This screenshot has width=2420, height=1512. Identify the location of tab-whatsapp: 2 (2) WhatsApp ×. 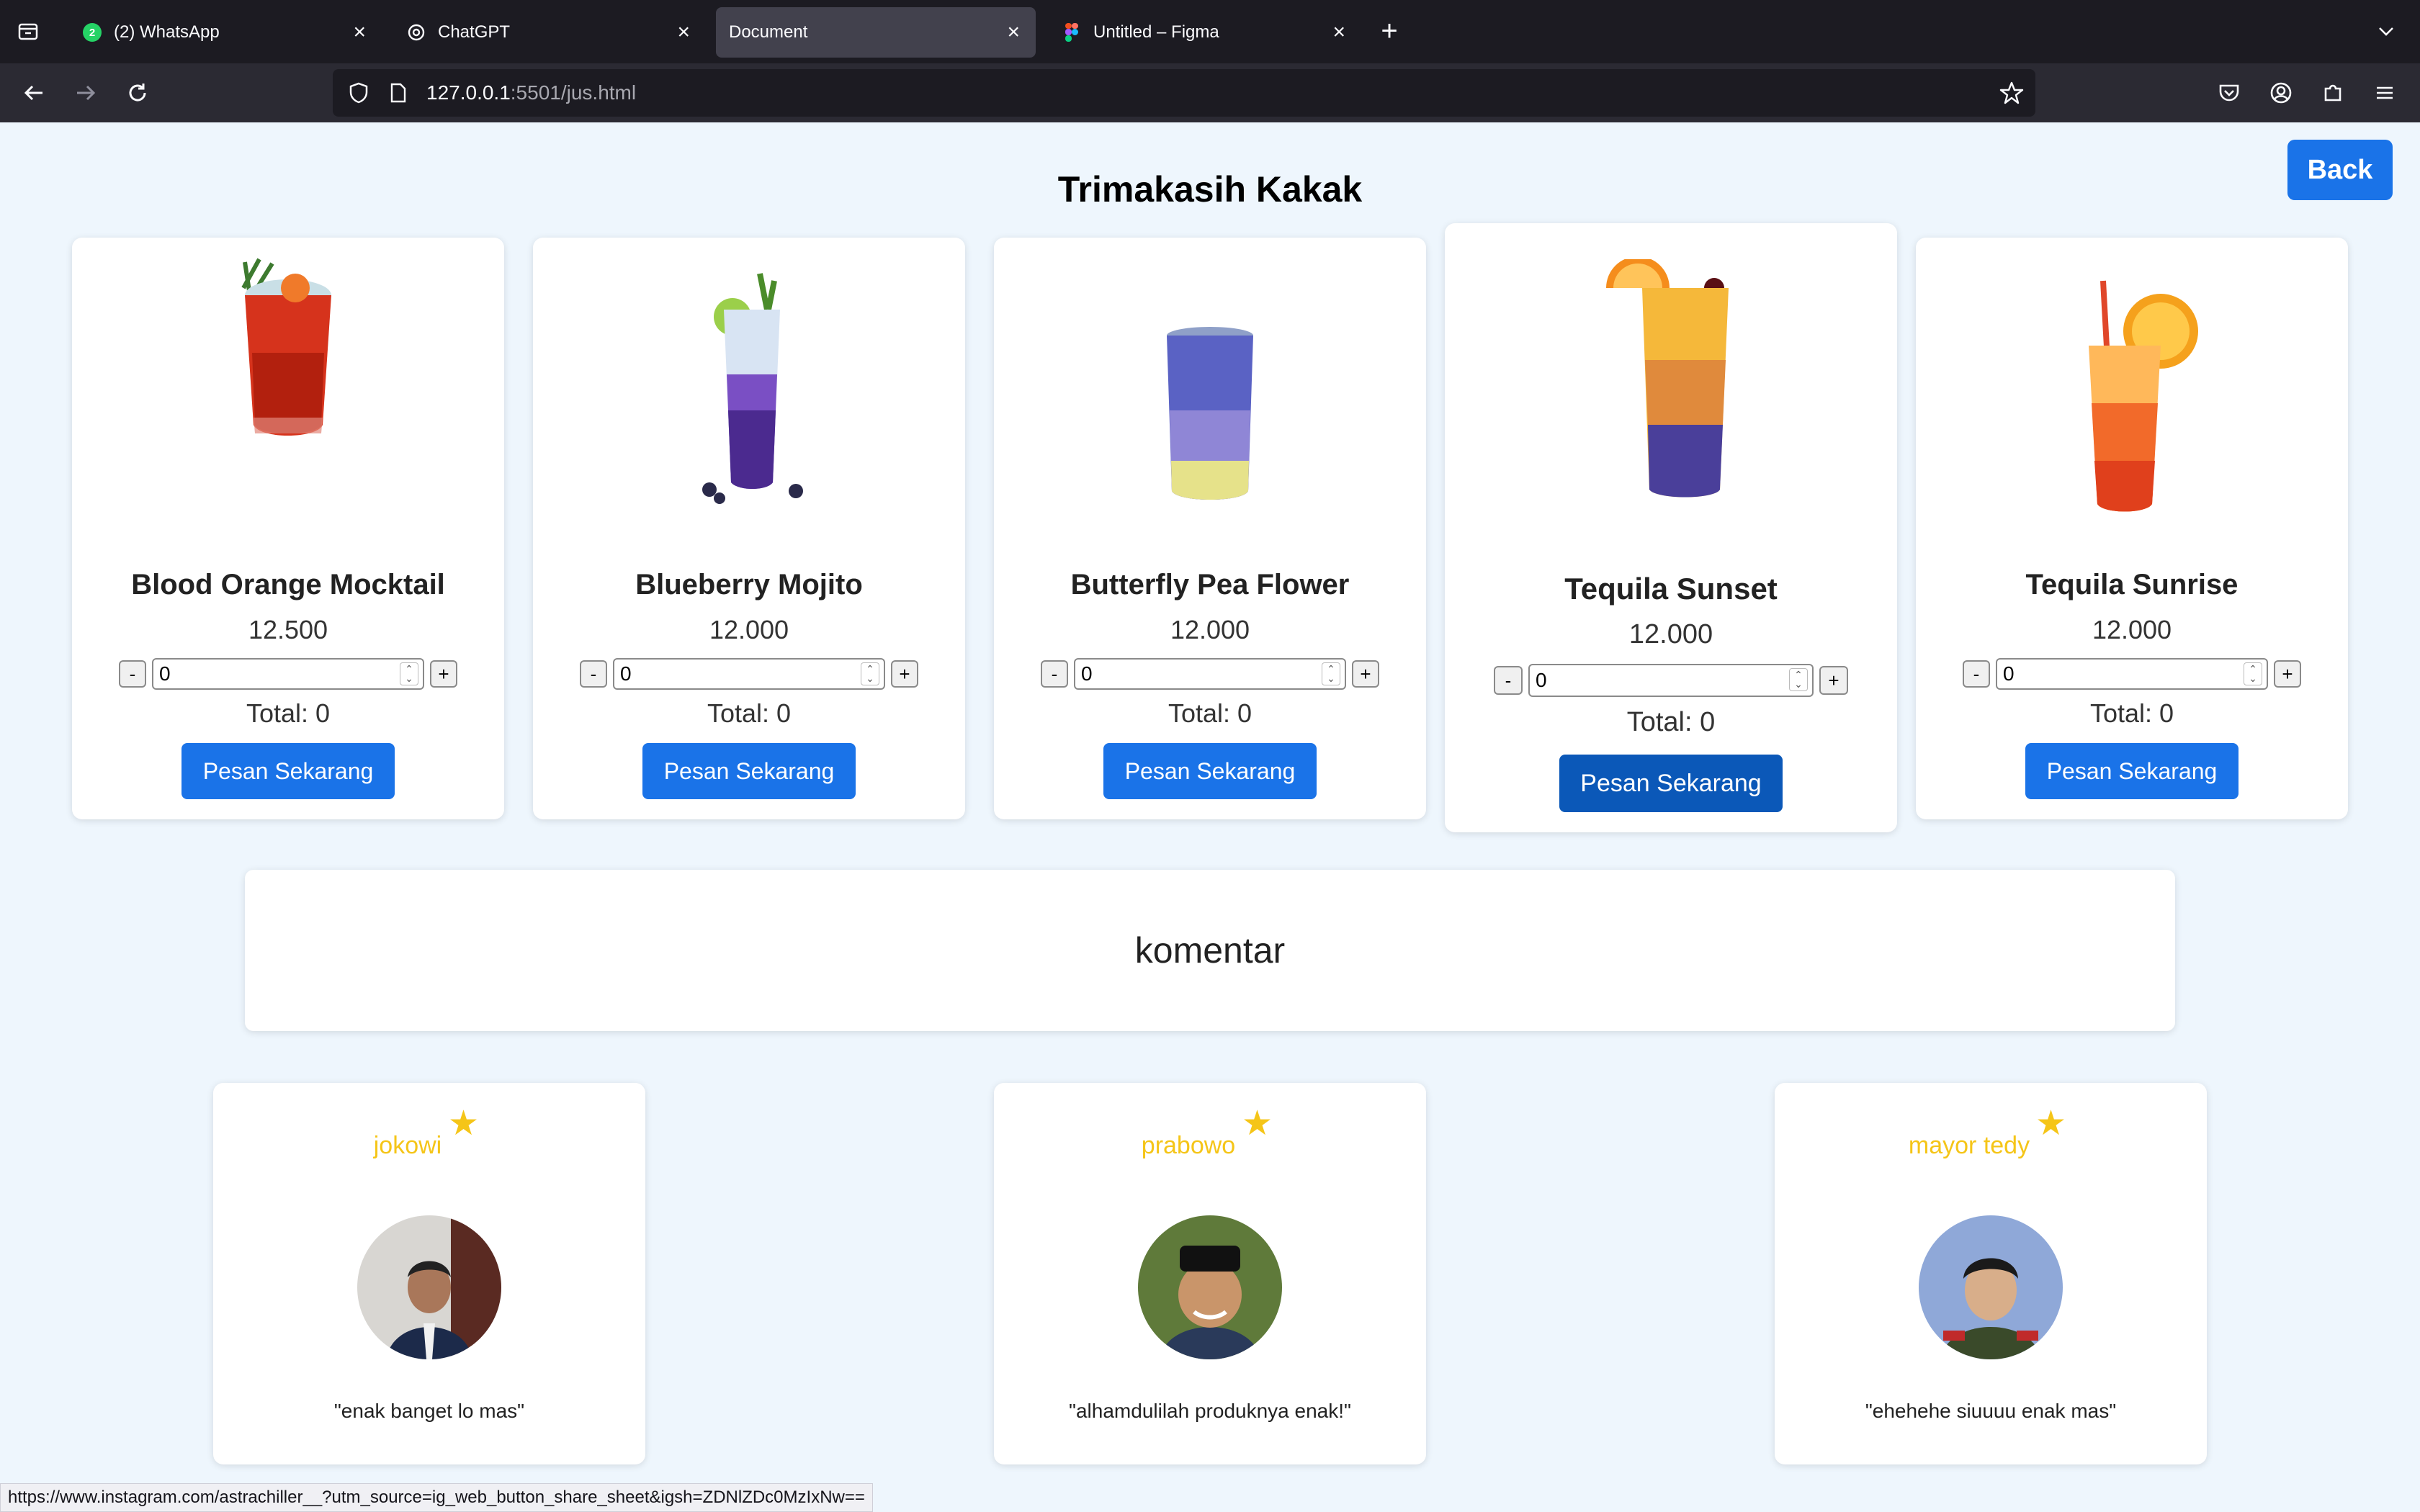
(224, 32).